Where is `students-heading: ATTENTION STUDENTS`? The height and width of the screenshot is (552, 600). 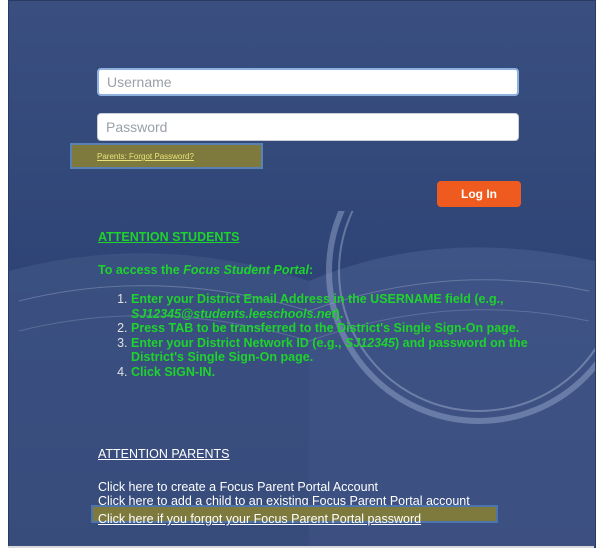
students-heading: ATTENTION STUDENTS is located at coordinates (169, 237).